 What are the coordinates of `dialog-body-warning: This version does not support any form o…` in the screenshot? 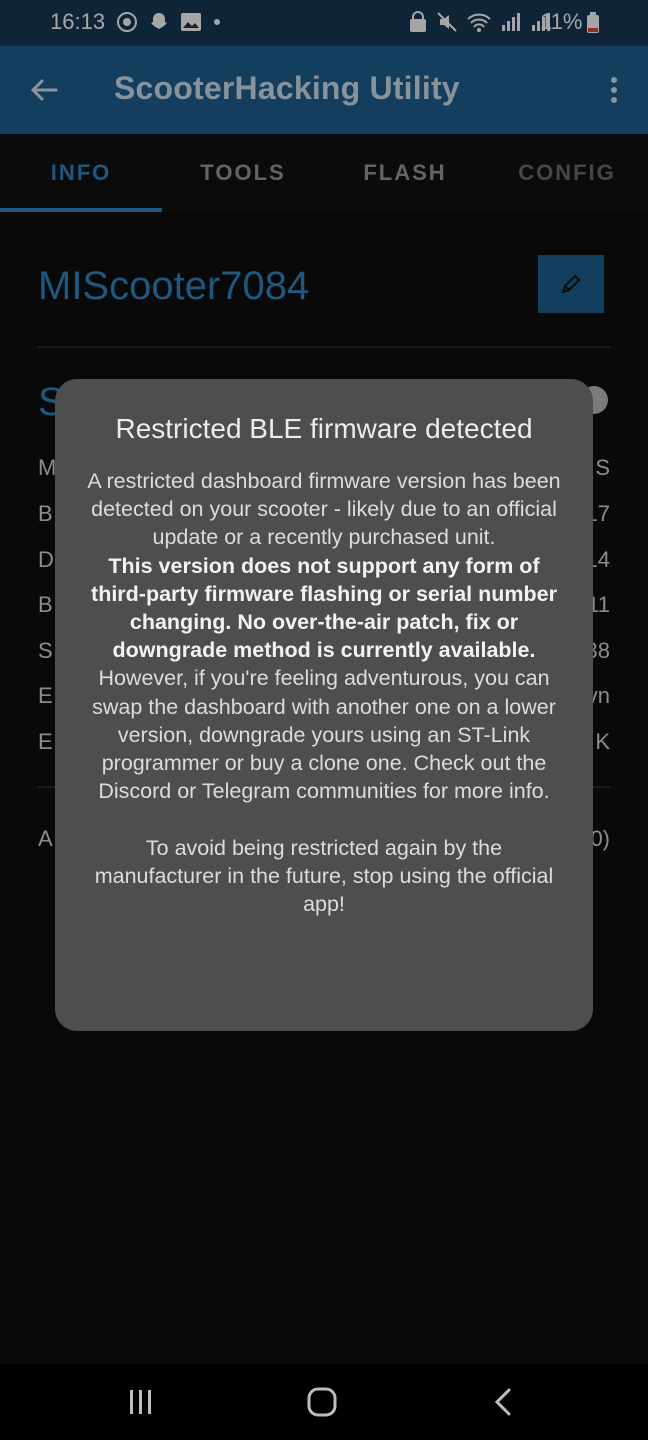 It's located at (324, 608).